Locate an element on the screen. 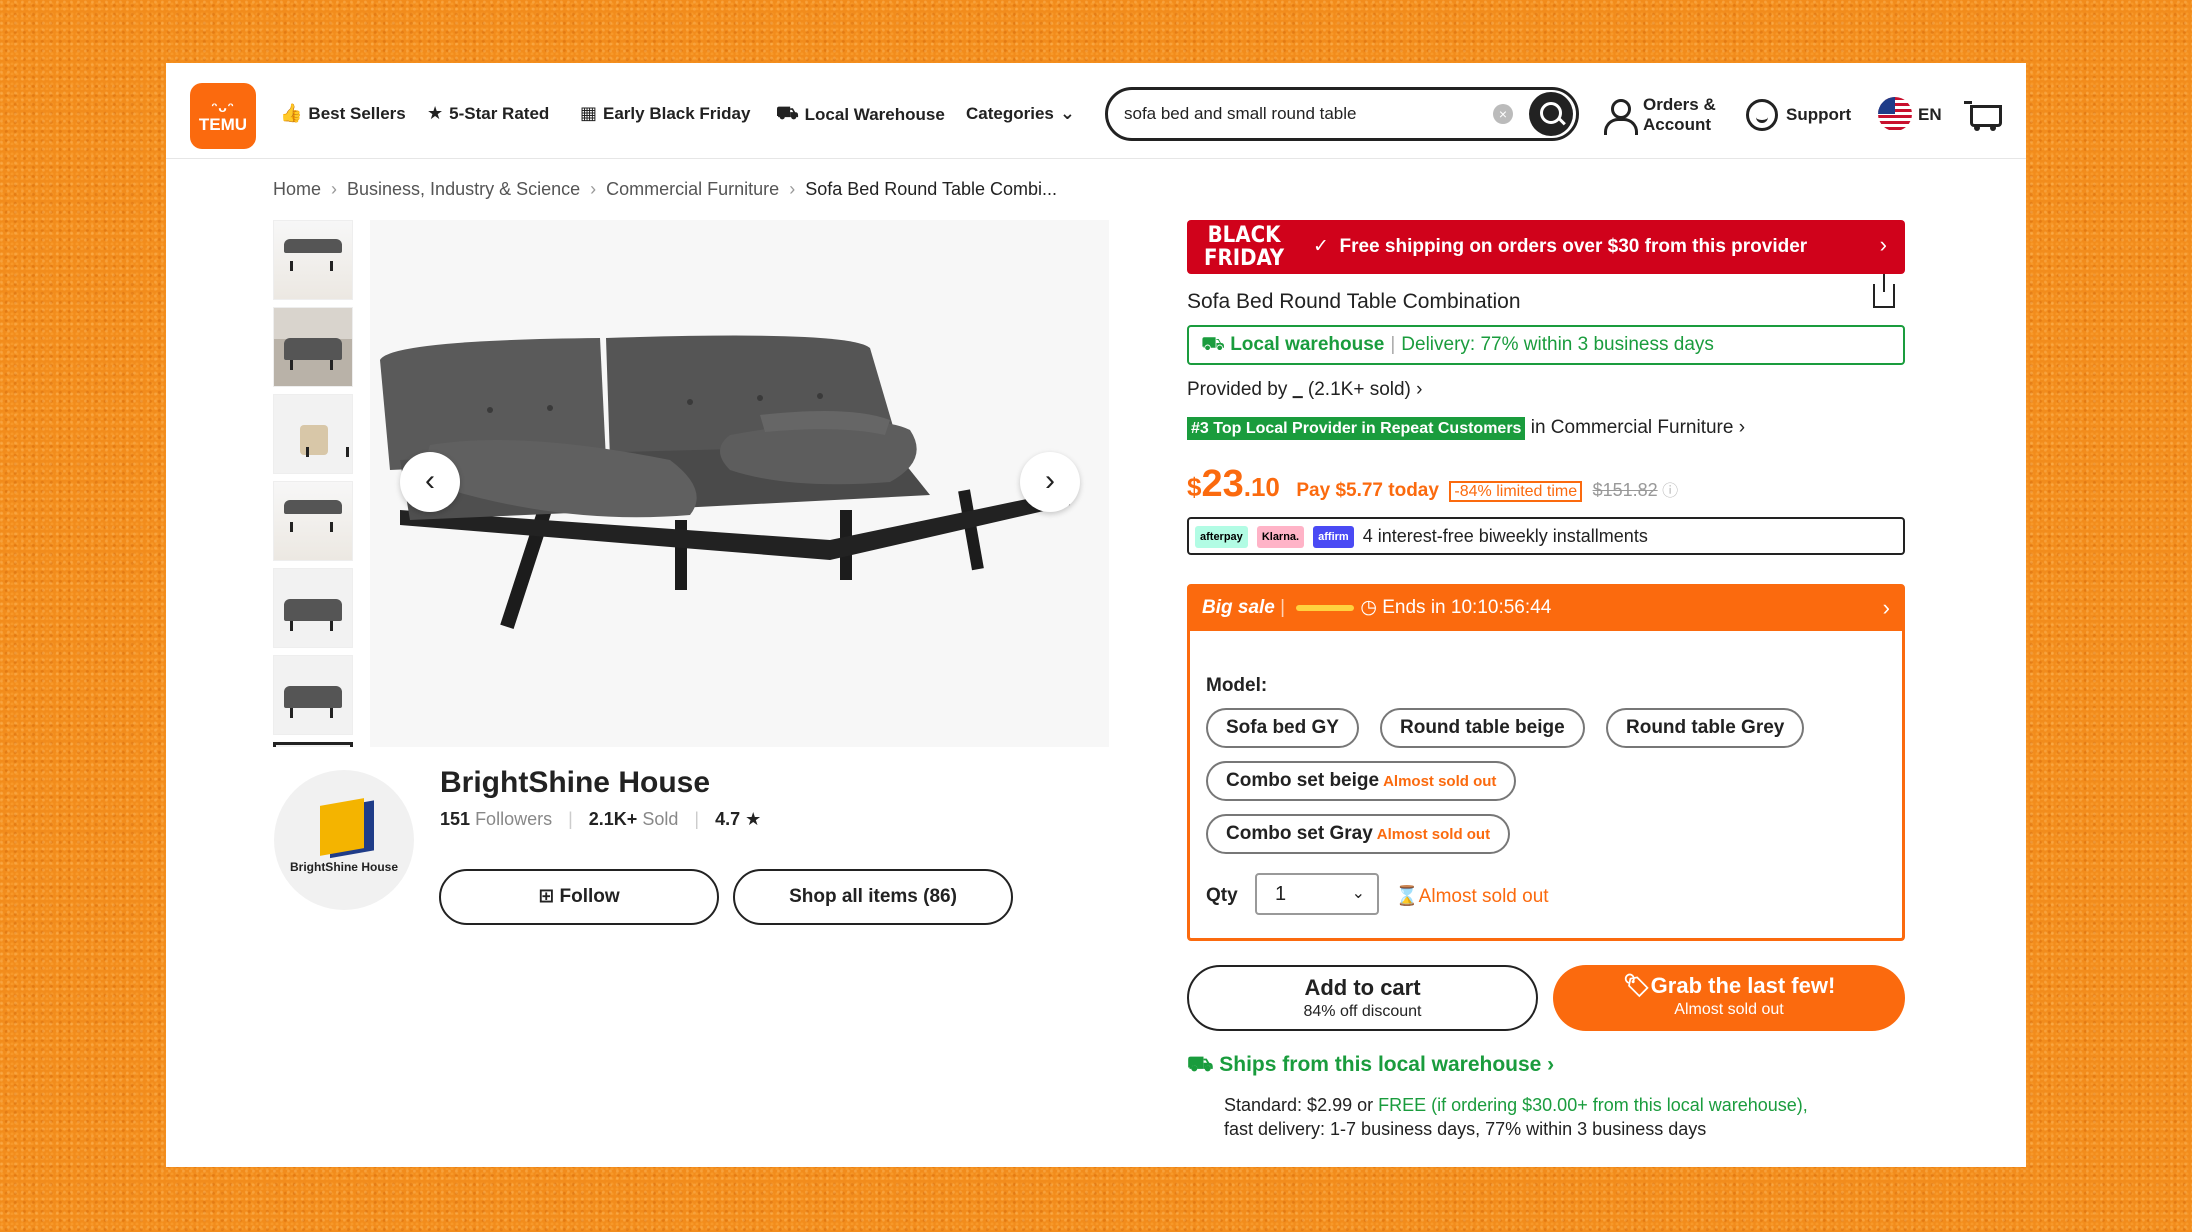  follow-store-icon: ⊞ is located at coordinates (546, 896).